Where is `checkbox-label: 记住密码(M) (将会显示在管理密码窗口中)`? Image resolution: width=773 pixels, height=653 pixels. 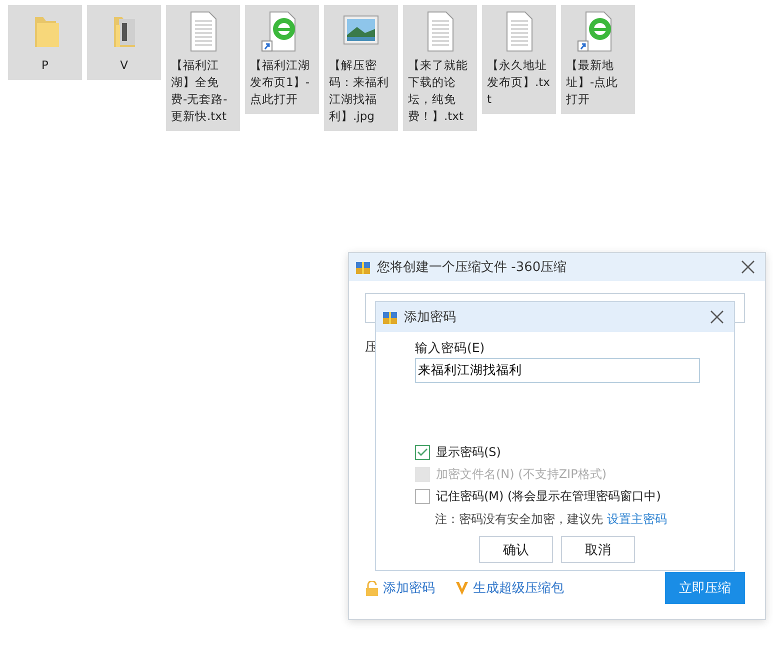
checkbox-label: 记住密码(M) (将会显示在管理密码窗口中) is located at coordinates (548, 496).